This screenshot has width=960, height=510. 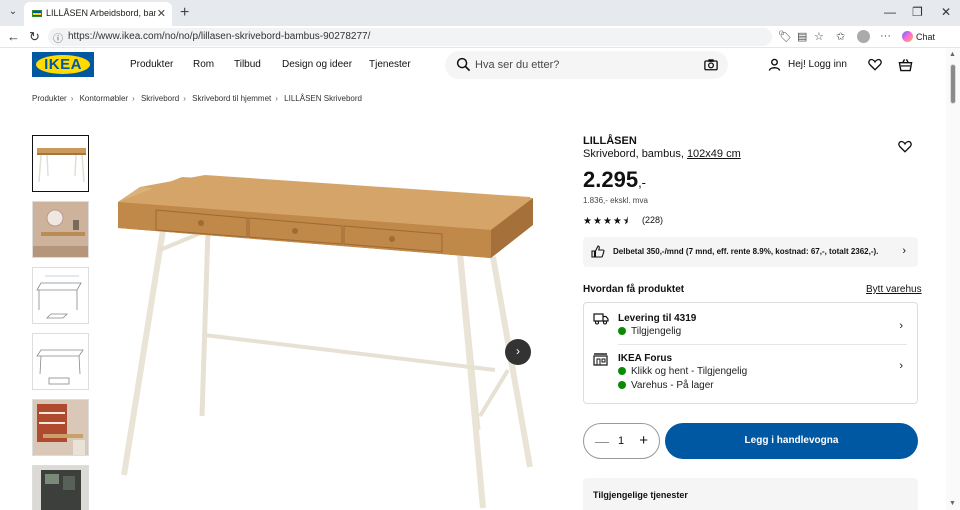 I want to click on breadcrumb-item: Produkter, so click(x=49, y=98).